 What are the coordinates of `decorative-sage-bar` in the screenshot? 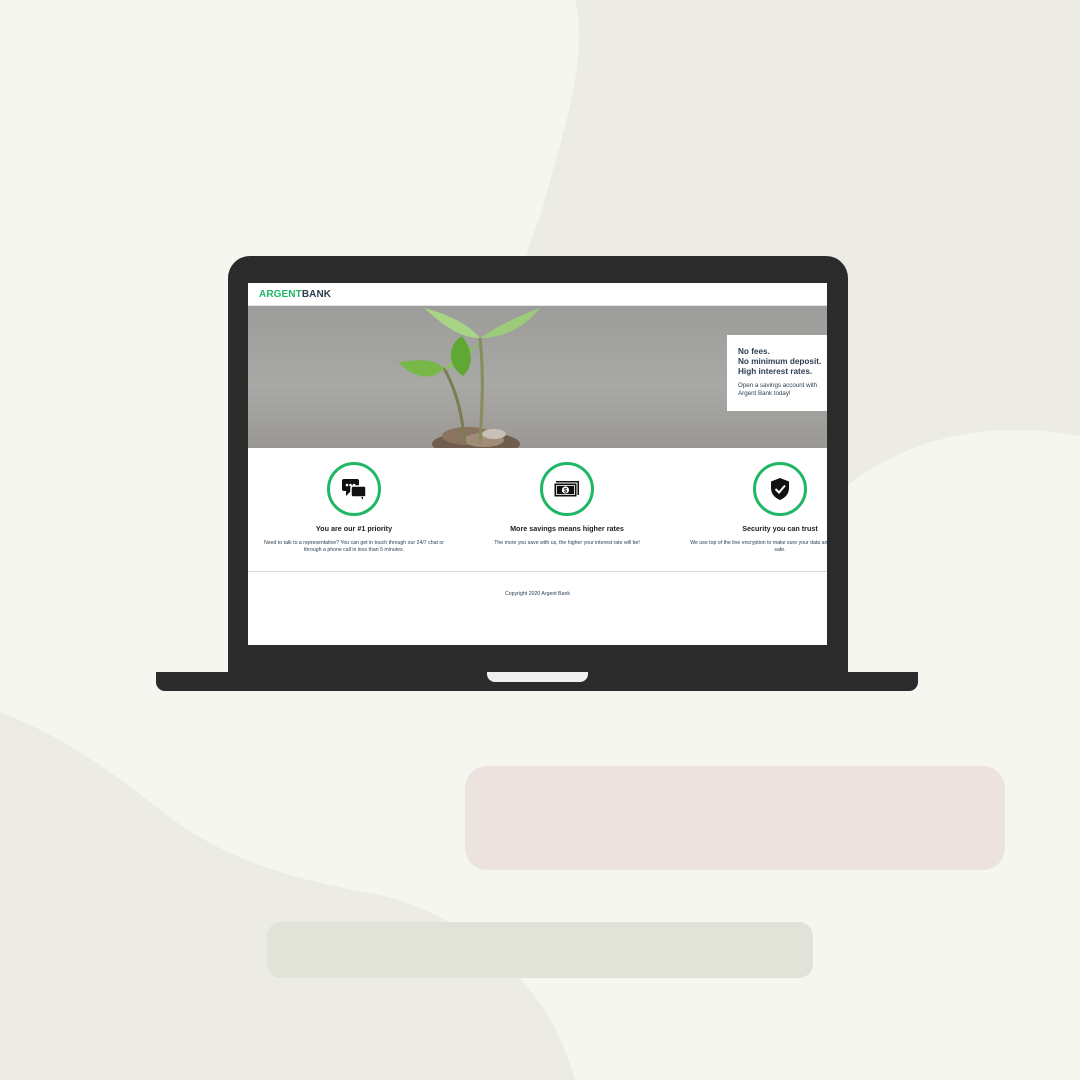 It's located at (540, 950).